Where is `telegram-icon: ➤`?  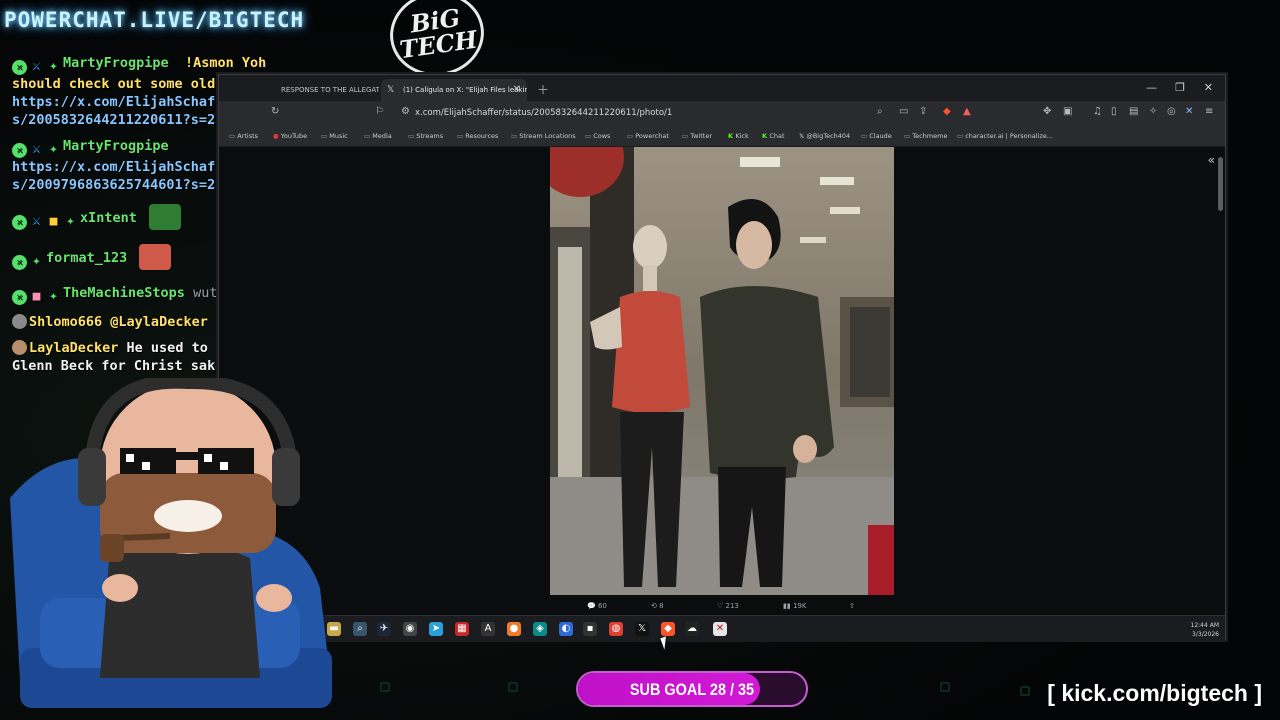
telegram-icon: ➤ is located at coordinates (436, 629).